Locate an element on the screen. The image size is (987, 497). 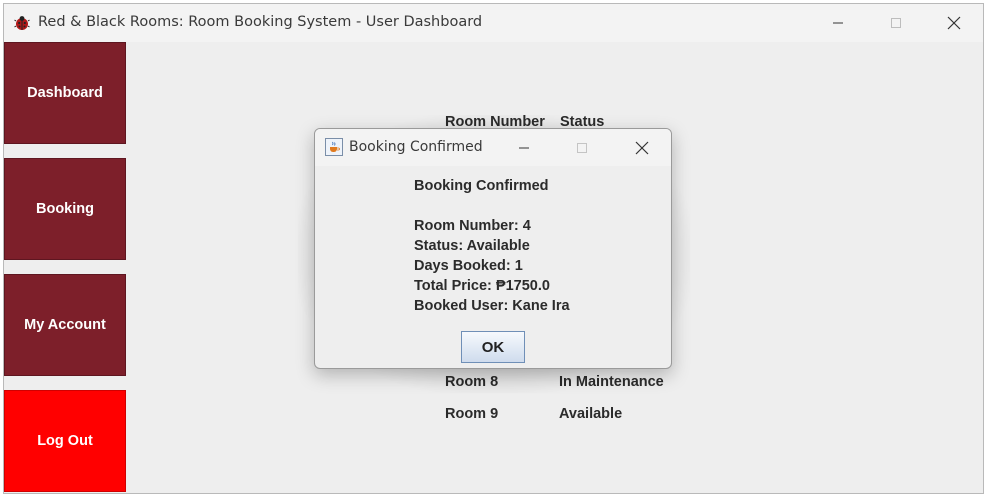
ok-button-label: OK is located at coordinates (493, 347).